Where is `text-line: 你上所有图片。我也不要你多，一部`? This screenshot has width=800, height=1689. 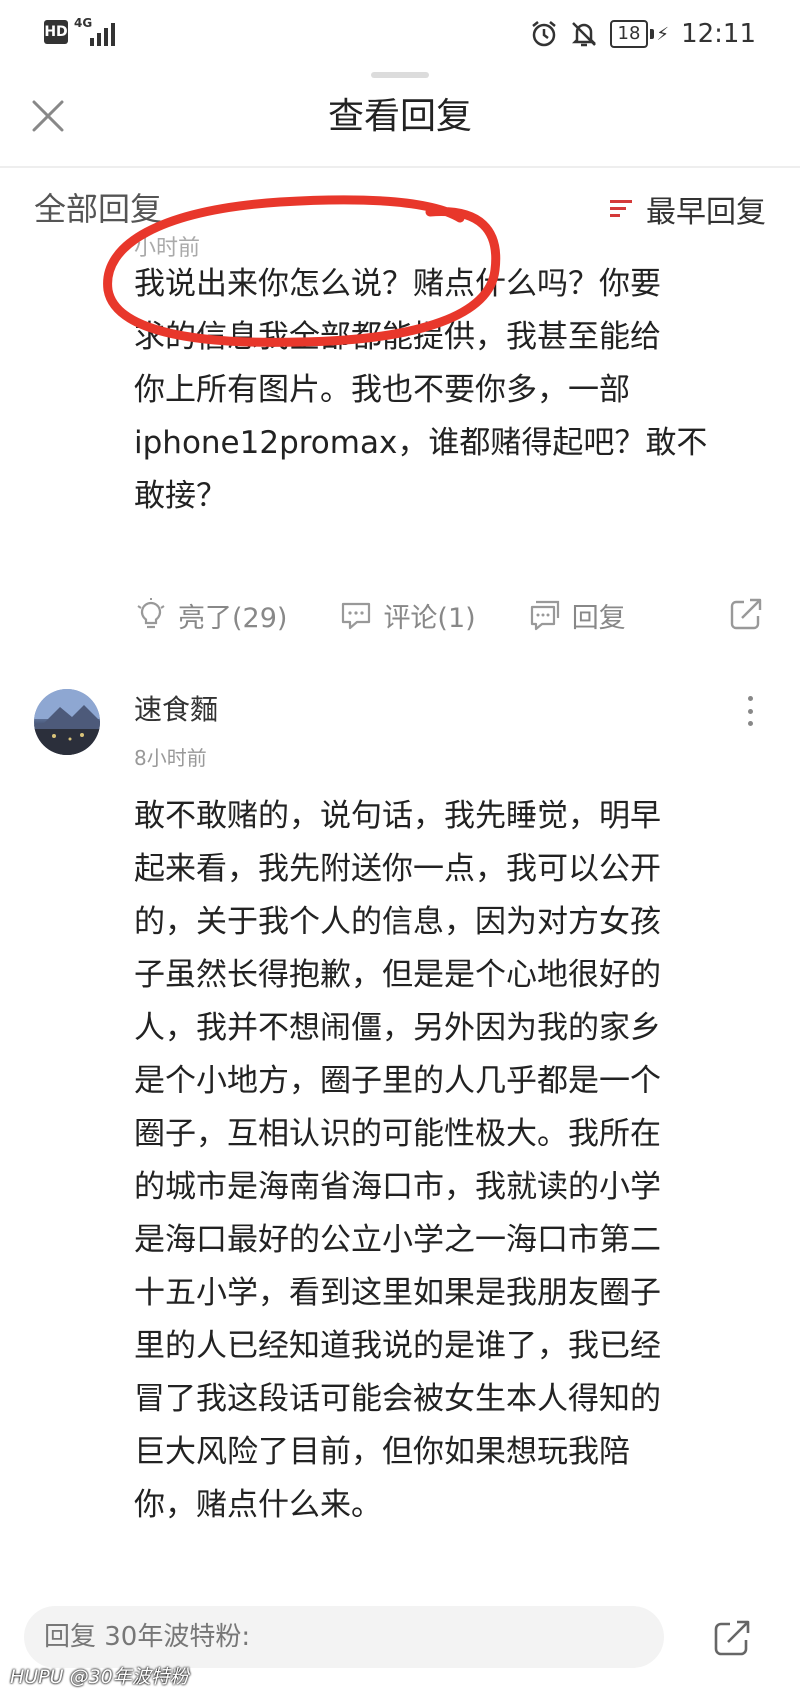 text-line: 你上所有图片。我也不要你多，一部 is located at coordinates (382, 390).